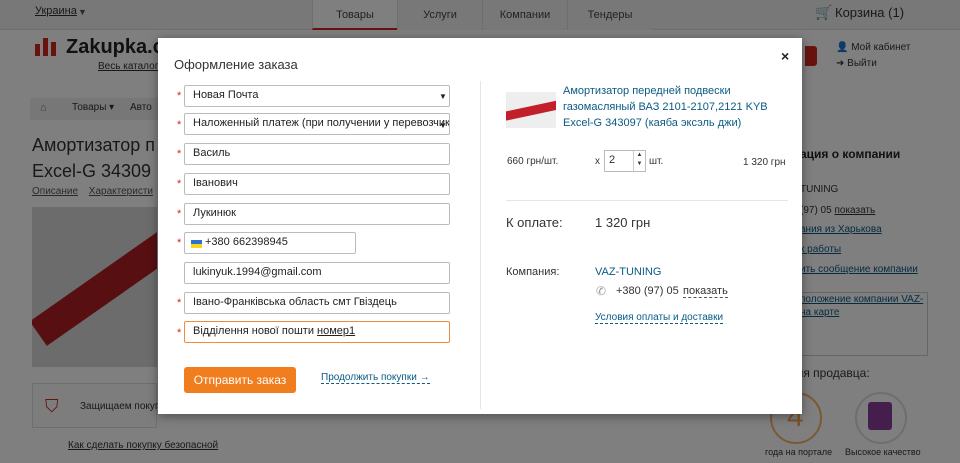 Image resolution: width=960 pixels, height=463 pixels. I want to click on email-input: lukinyuk.1994@gmail.com, so click(317, 273).